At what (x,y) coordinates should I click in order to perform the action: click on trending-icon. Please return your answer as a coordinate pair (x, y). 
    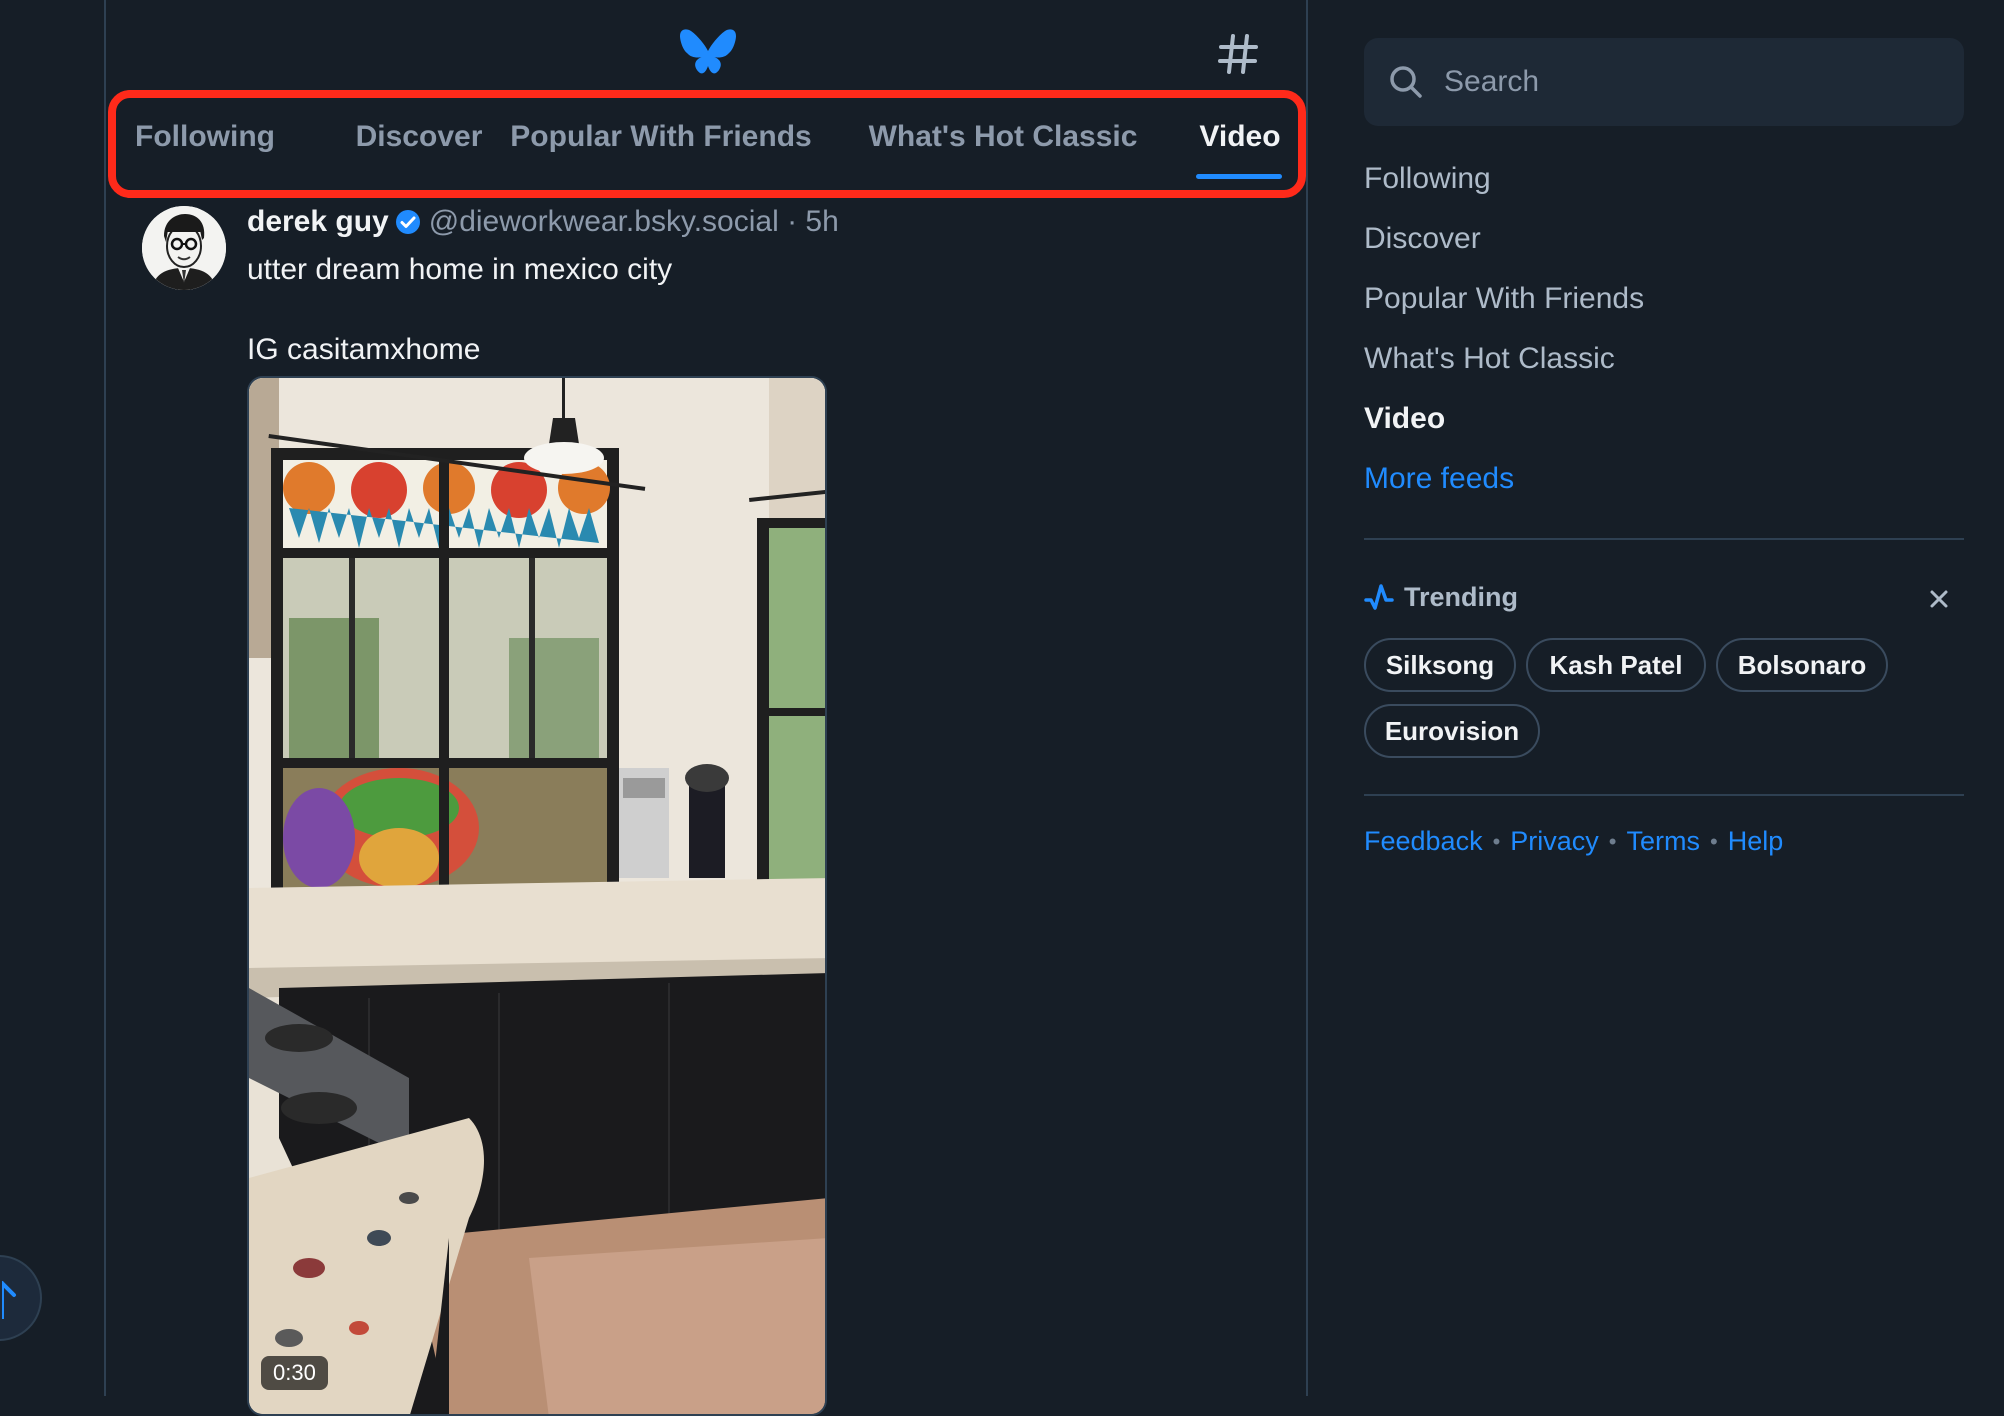
    Looking at the image, I should click on (1379, 597).